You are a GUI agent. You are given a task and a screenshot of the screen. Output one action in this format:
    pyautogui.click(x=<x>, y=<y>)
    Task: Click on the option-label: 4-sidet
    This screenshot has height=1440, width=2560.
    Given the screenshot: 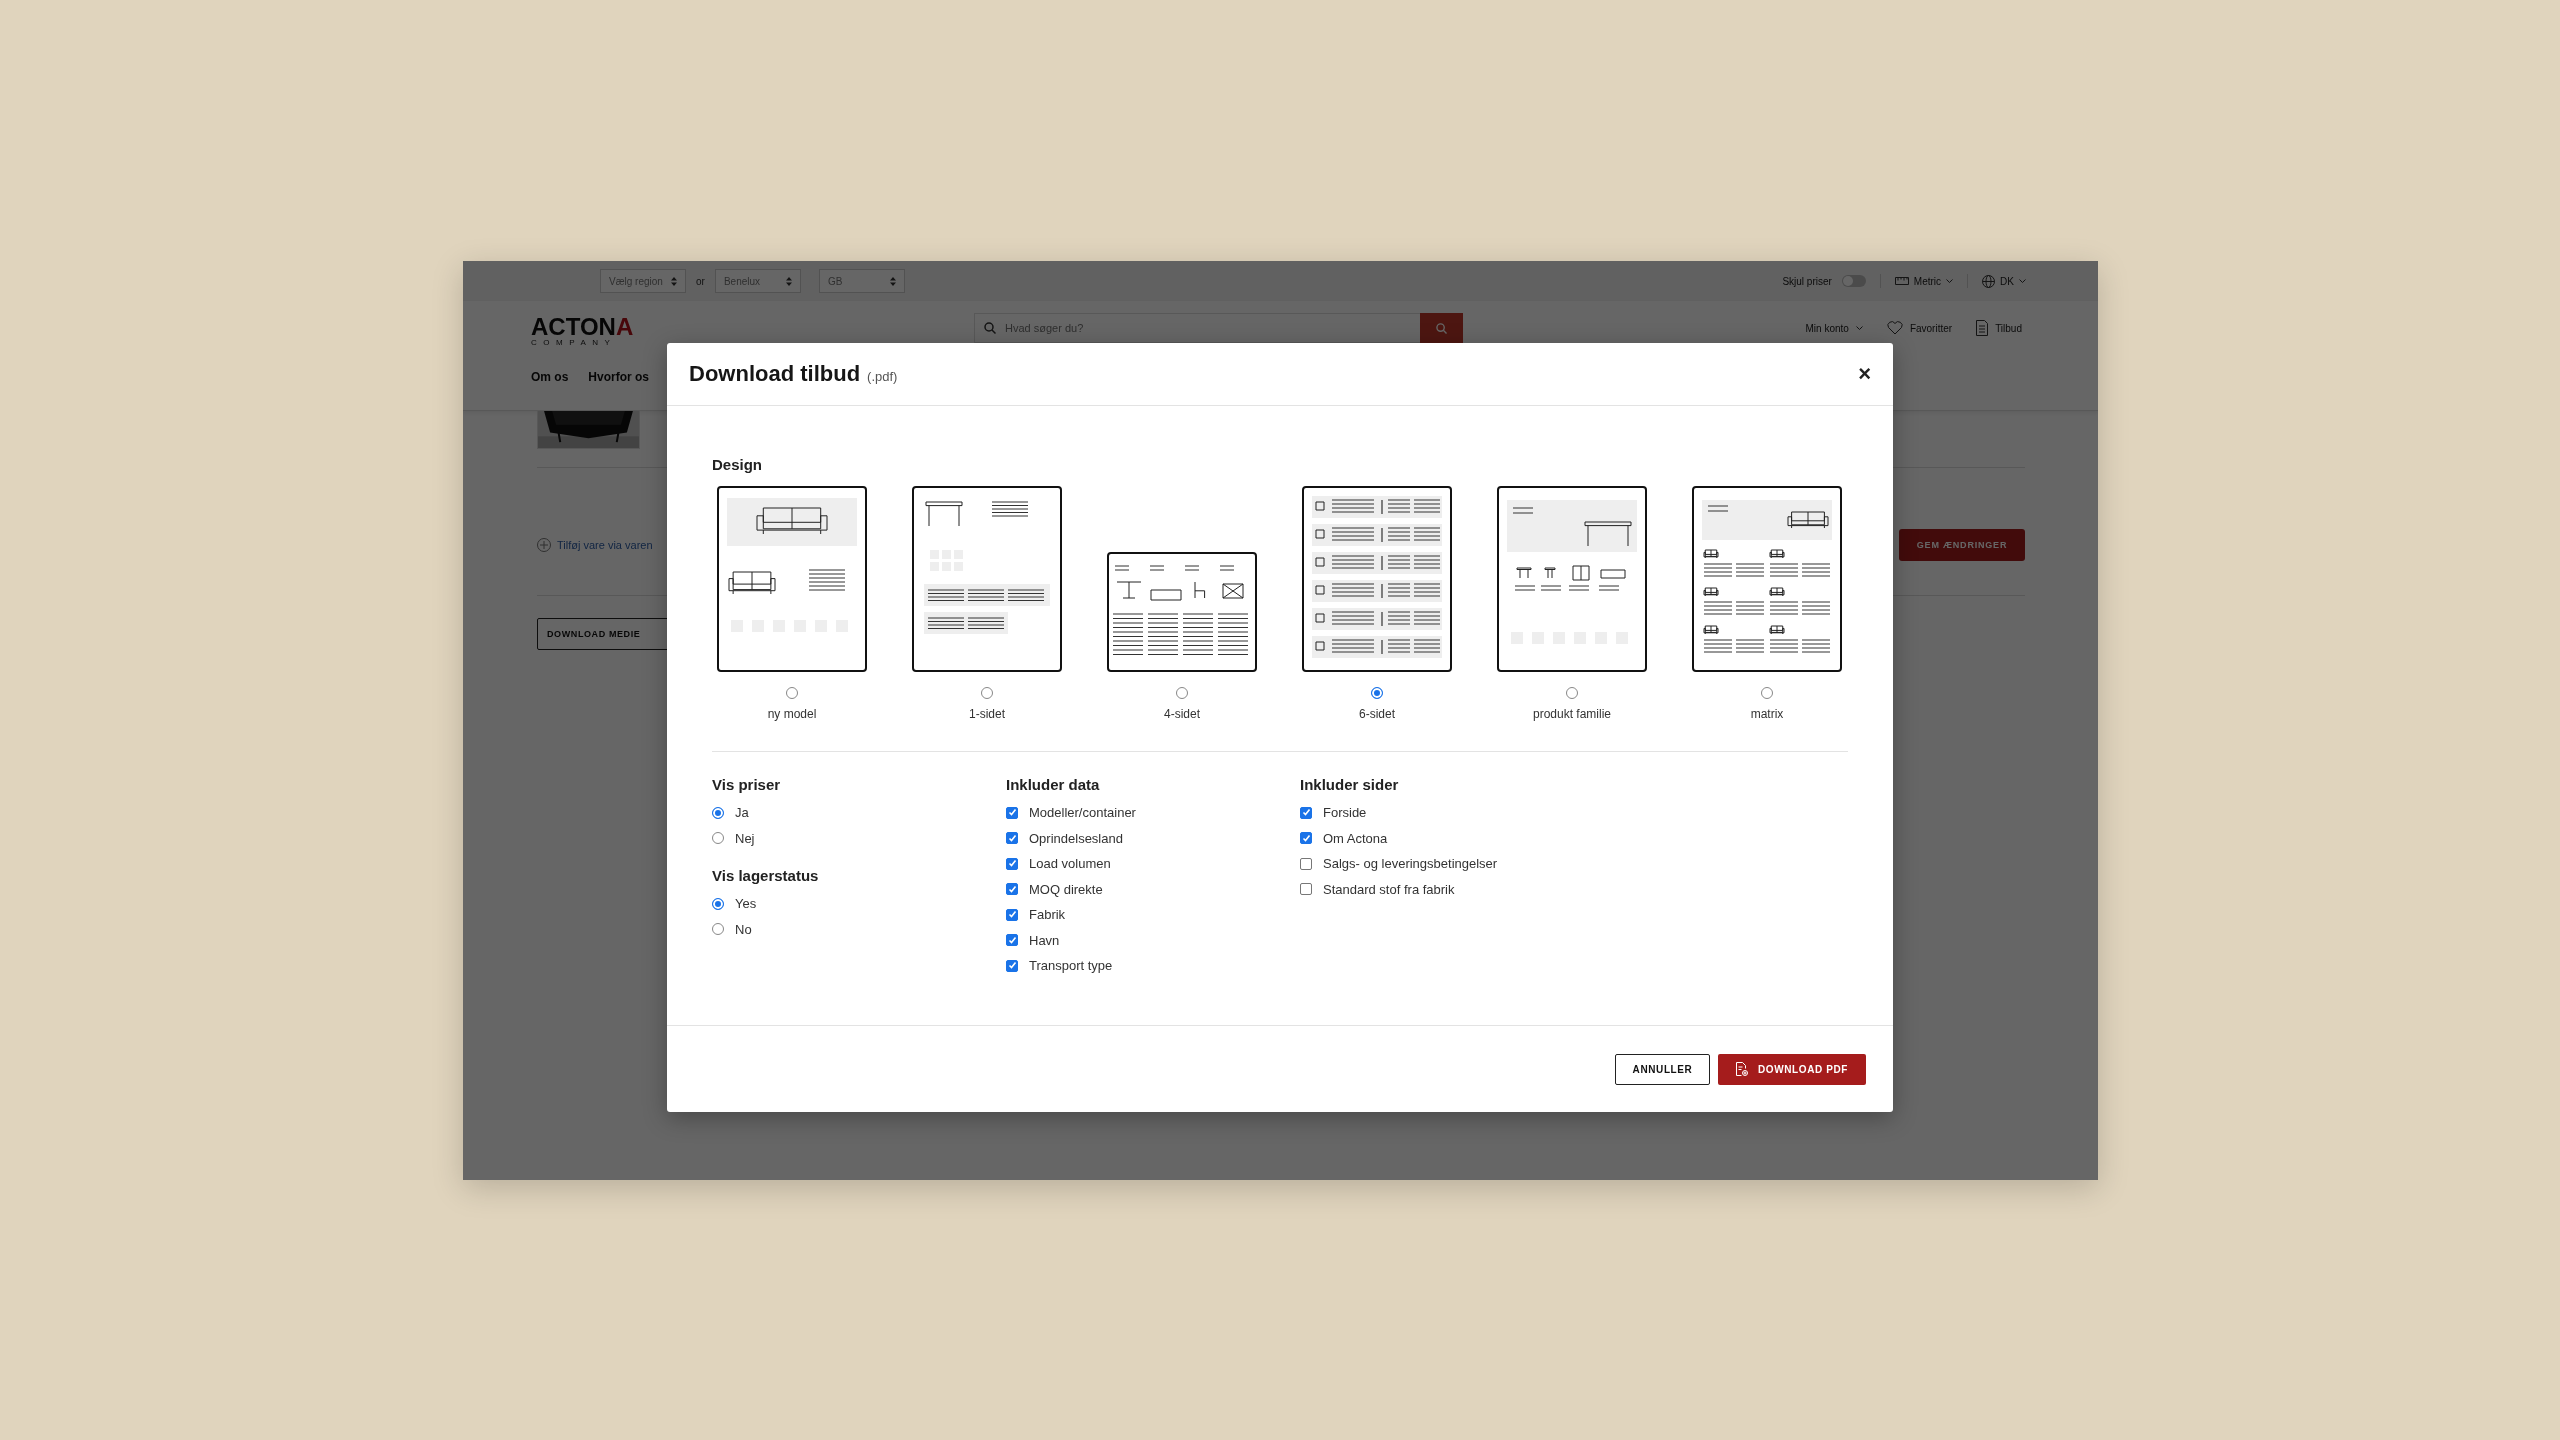 What is the action you would take?
    pyautogui.click(x=1182, y=714)
    